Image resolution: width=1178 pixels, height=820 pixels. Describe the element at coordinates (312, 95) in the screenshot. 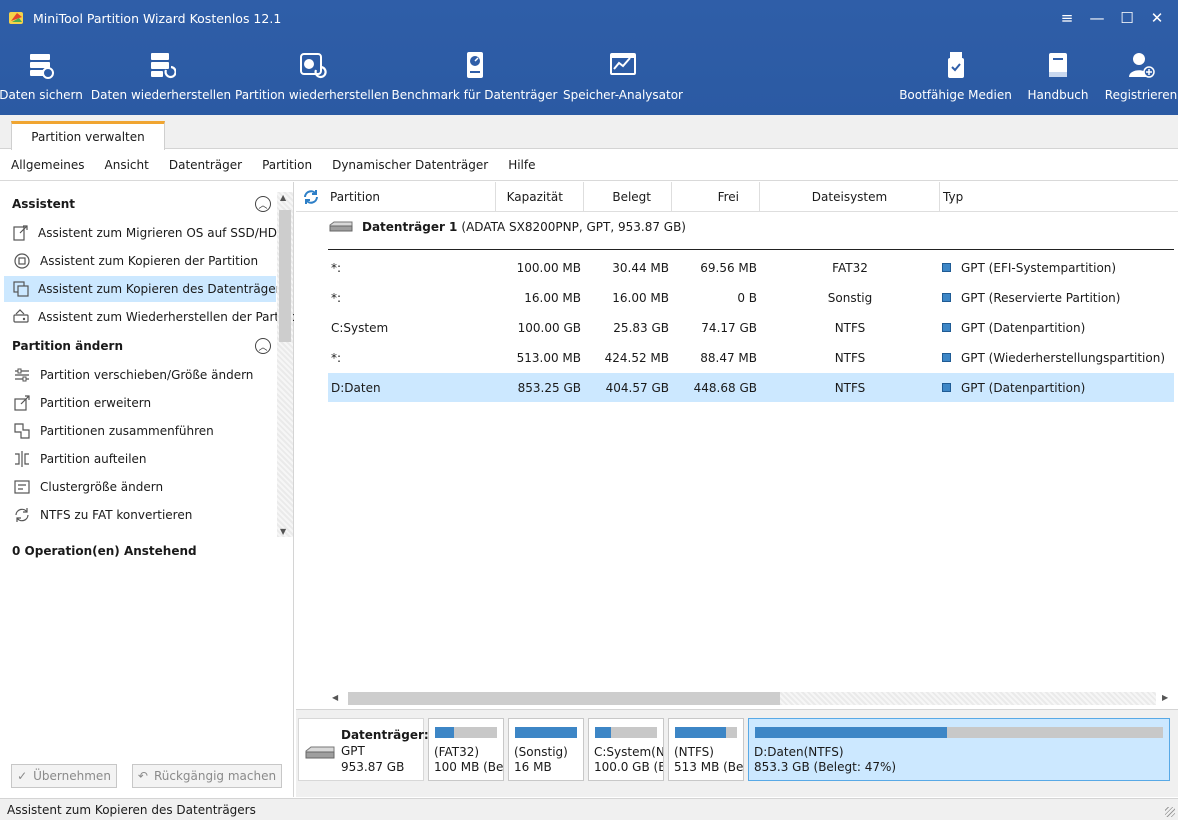

I see `toolbar-label: Partition wiederherstellen` at that location.